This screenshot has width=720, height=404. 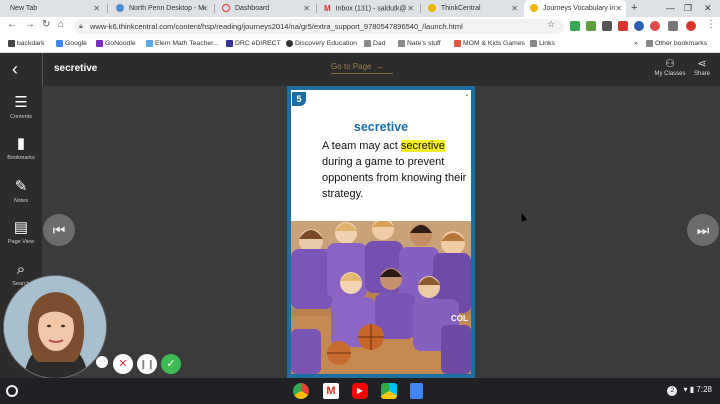 I want to click on share-icon: ⋖, so click(x=702, y=64).